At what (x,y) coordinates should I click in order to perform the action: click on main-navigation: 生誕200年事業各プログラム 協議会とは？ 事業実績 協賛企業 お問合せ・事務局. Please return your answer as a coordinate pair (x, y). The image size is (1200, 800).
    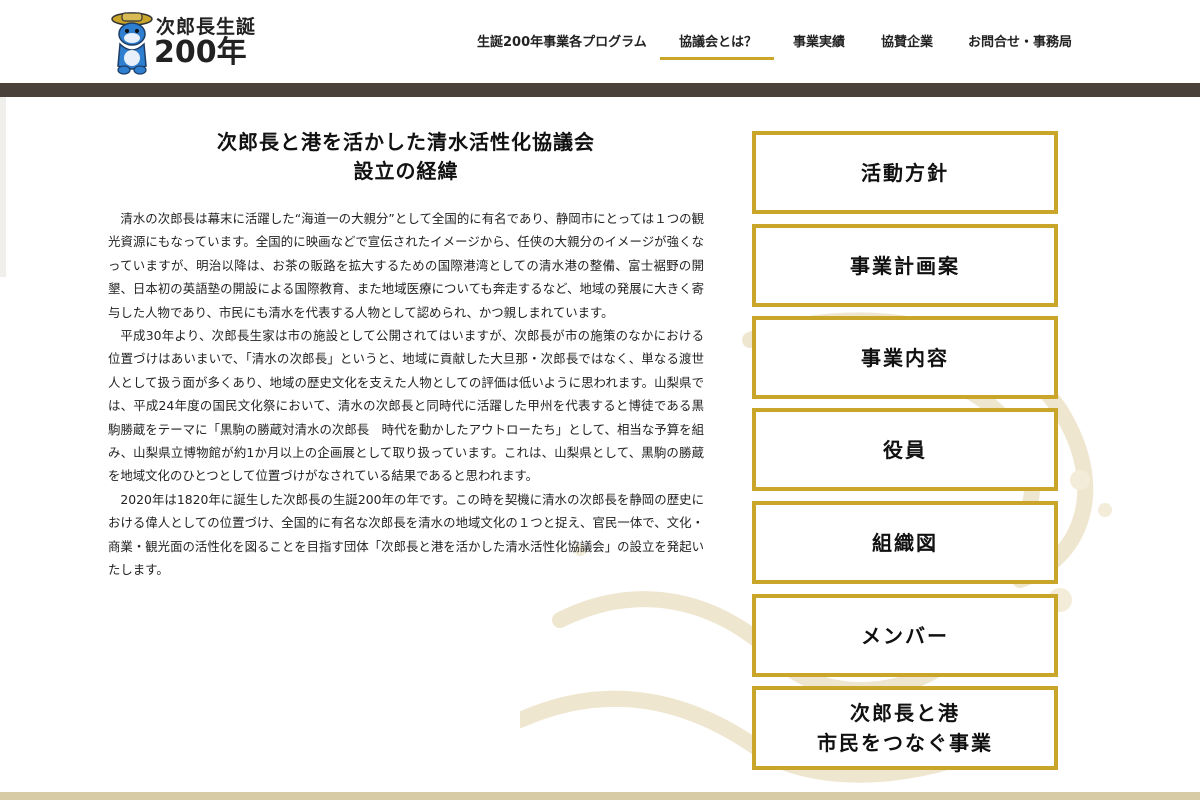
    Looking at the image, I should click on (600, 46).